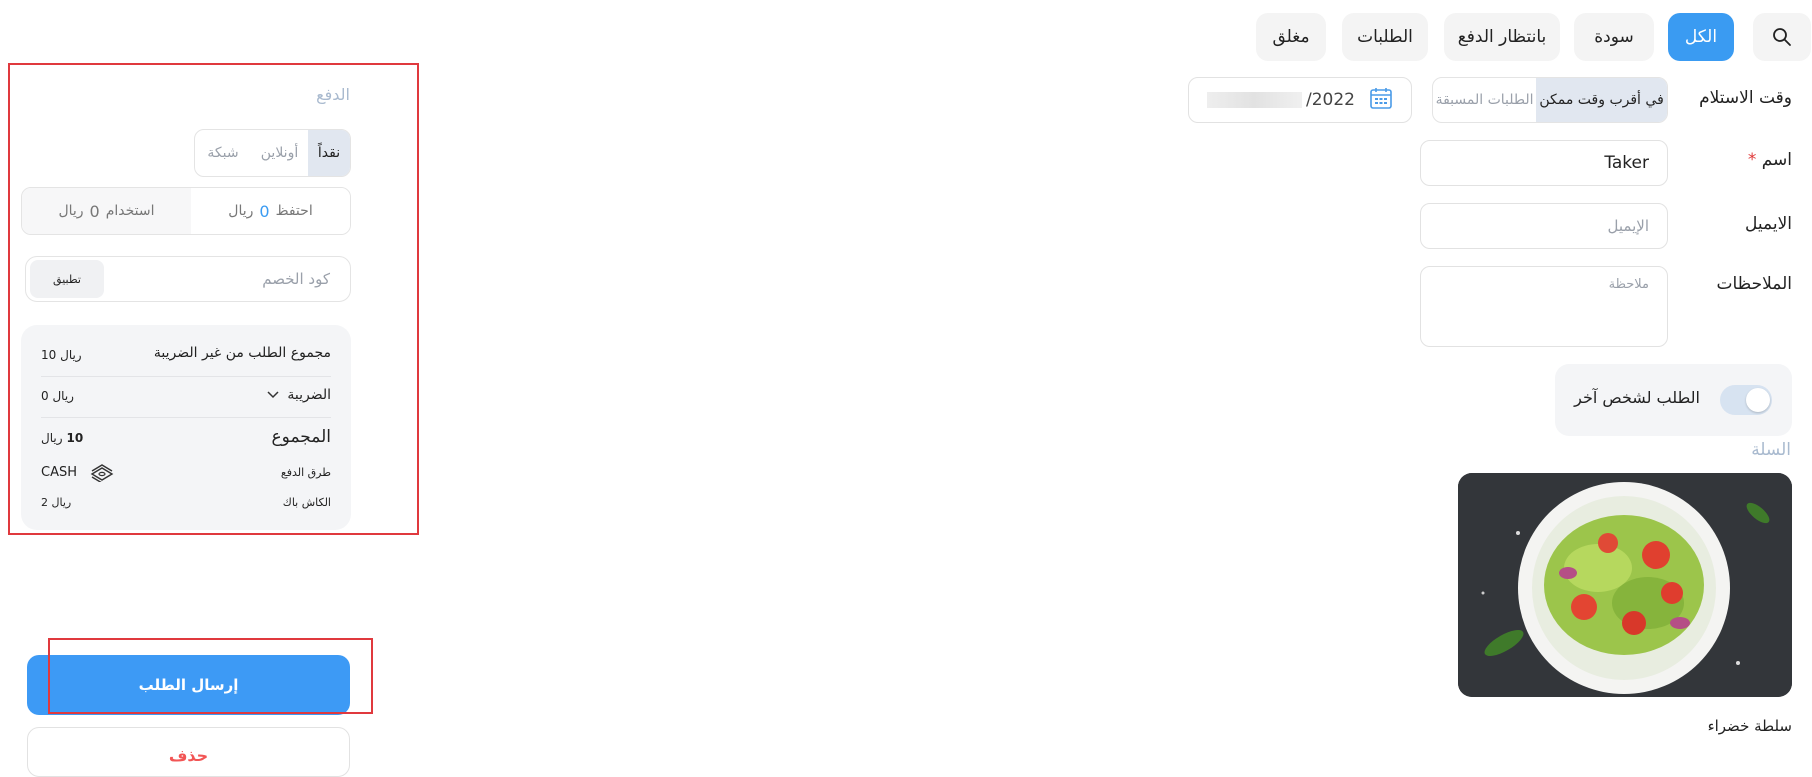 This screenshot has height=777, width=1812. I want to click on name-label-text: اسم, so click(1776, 160).